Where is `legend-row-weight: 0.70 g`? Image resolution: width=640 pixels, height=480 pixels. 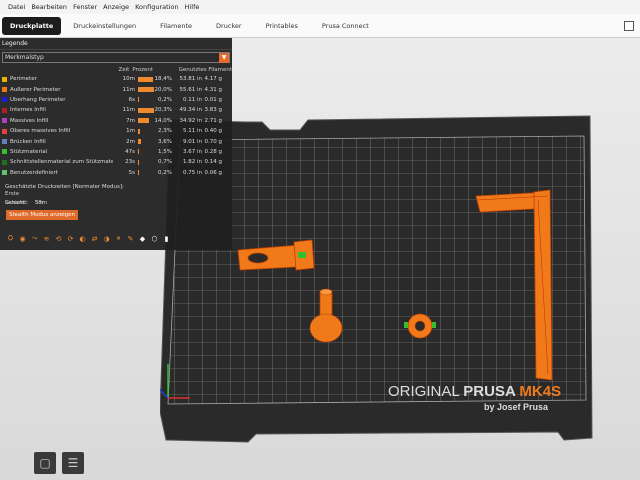
legend-row-weight: 0.70 g is located at coordinates (213, 141).